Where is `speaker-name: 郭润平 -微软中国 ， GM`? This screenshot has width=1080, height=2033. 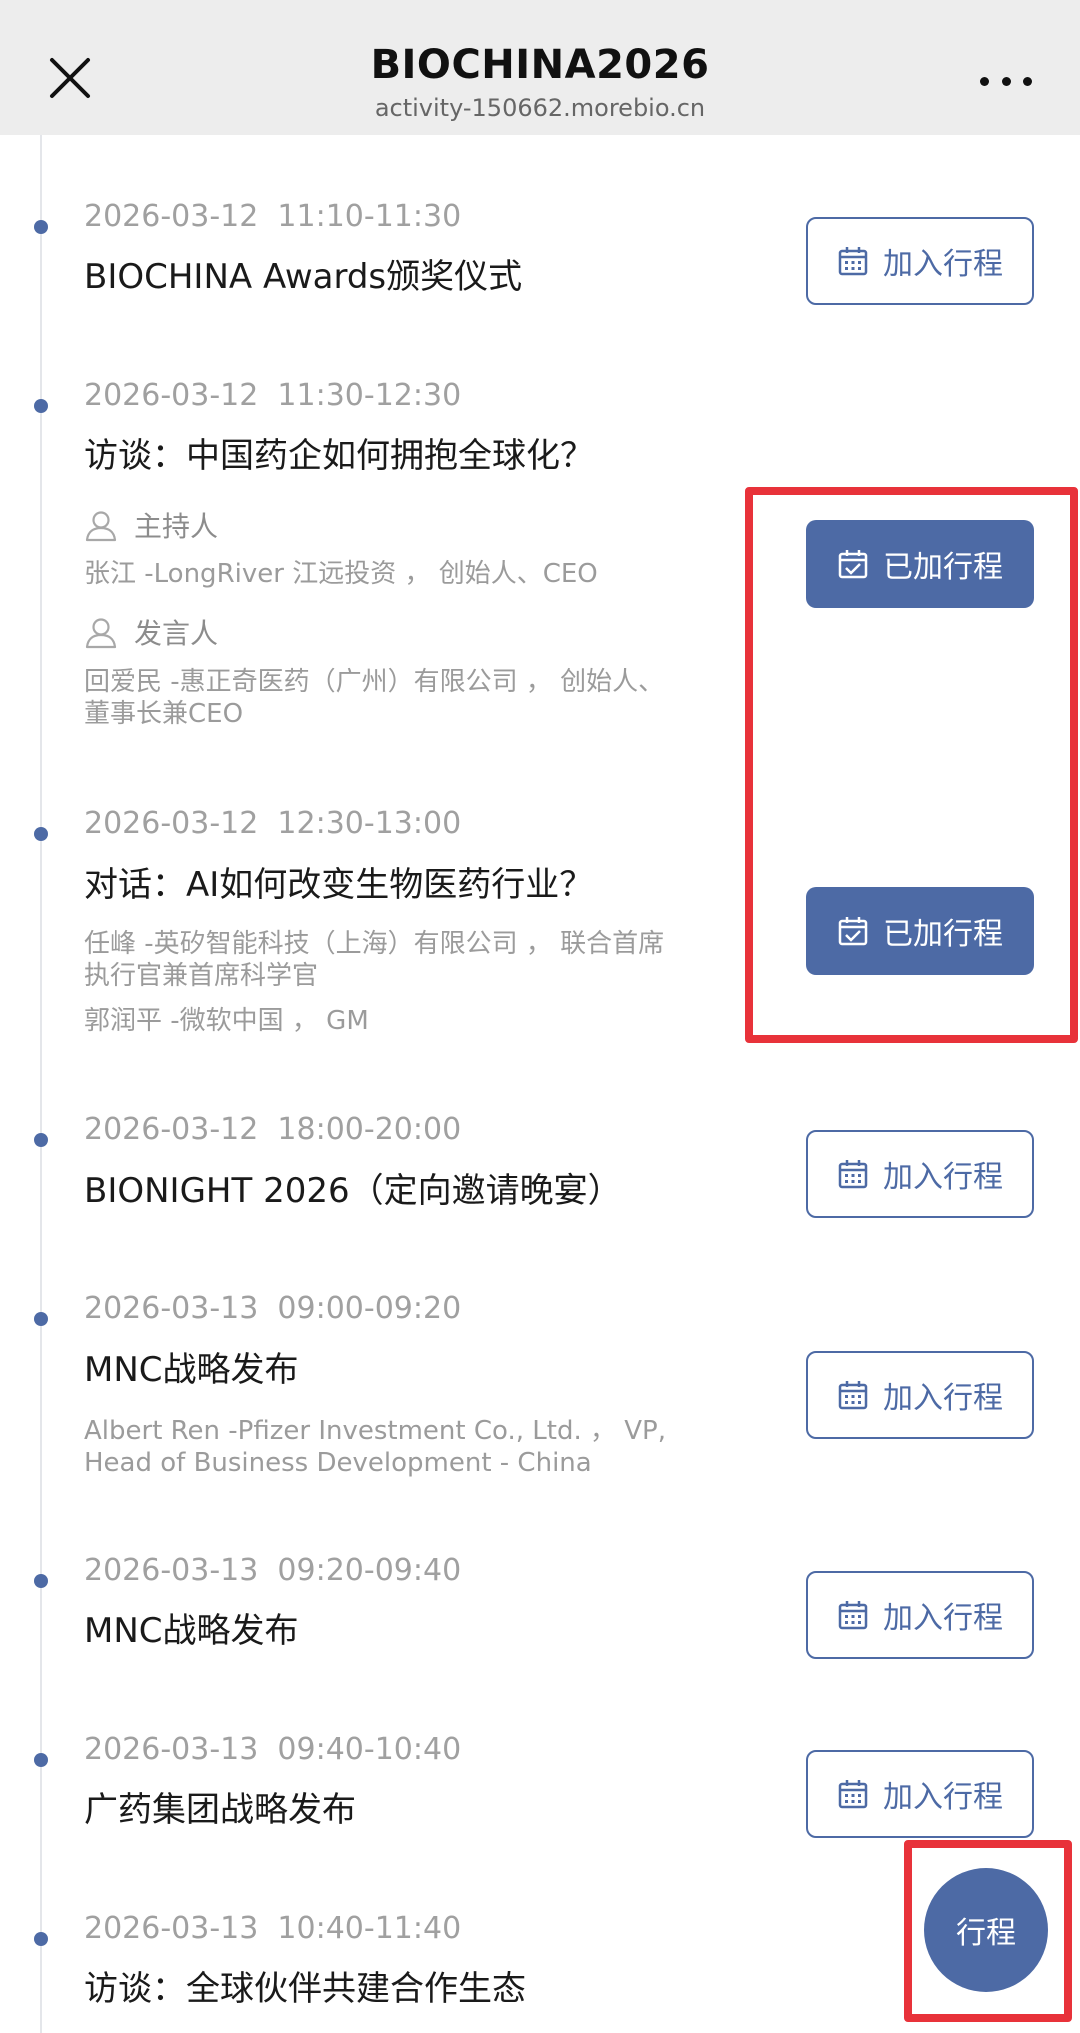 speaker-name: 郭润平 -微软中国 ， GM is located at coordinates (226, 1021).